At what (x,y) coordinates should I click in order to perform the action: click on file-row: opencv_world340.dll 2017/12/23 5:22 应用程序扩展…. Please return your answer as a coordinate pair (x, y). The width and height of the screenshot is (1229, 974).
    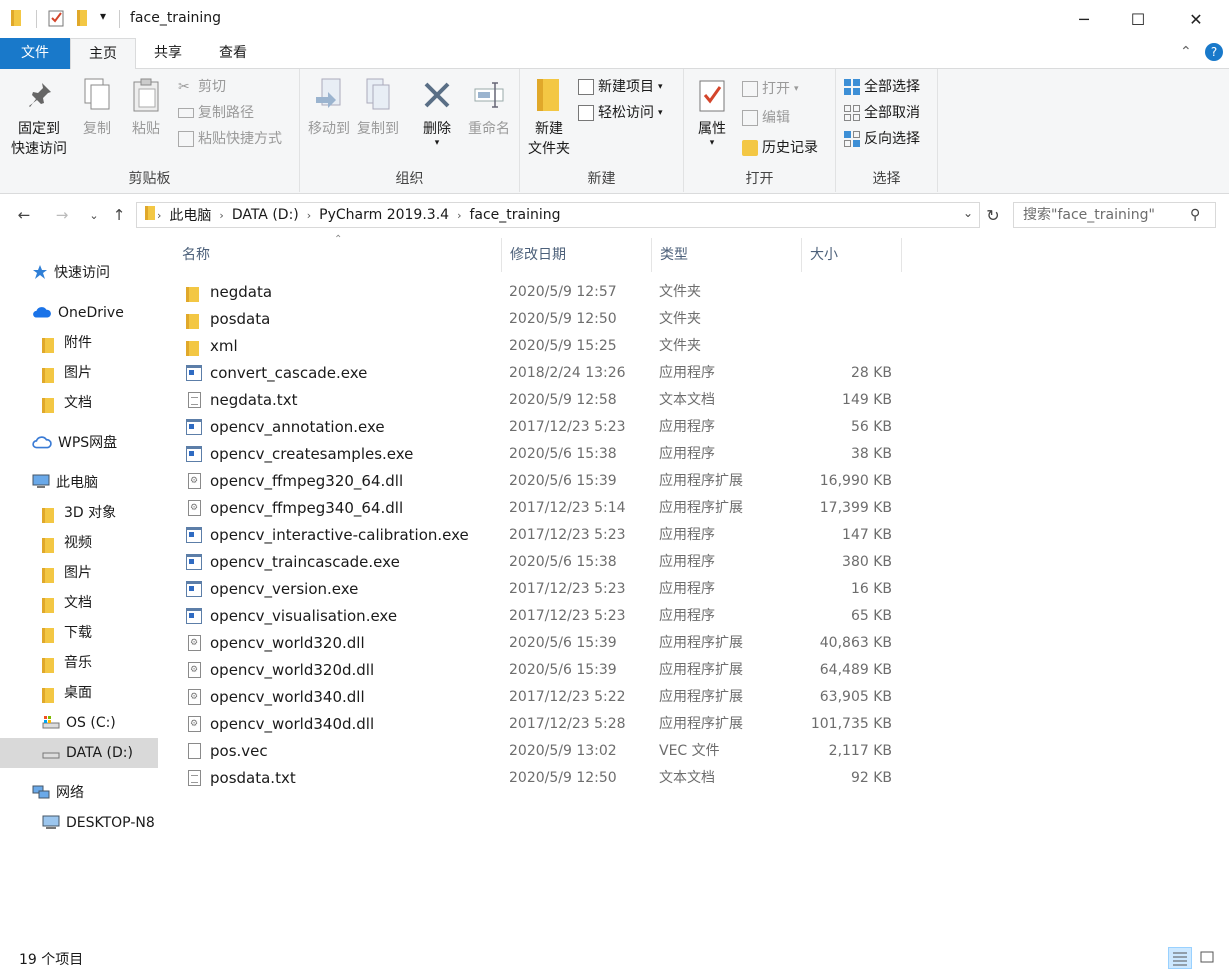
    Looking at the image, I should click on (540, 697).